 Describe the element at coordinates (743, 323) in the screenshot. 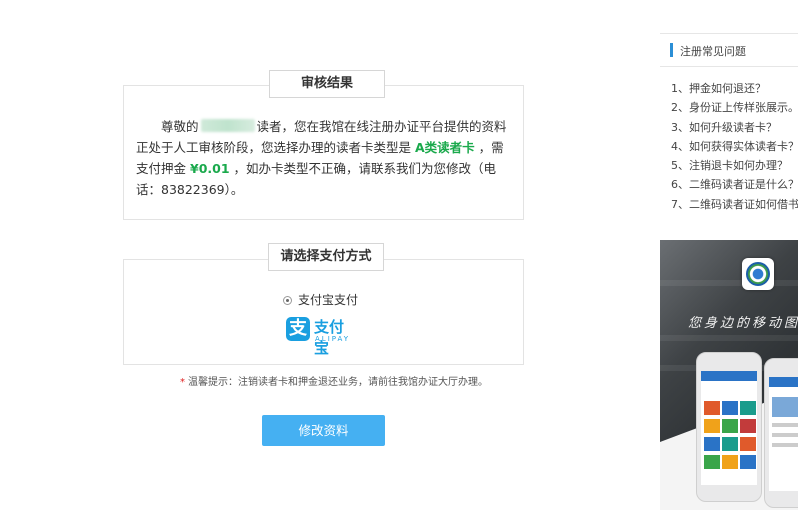

I see `banner-slogan: 您身边的移动图书馆` at that location.